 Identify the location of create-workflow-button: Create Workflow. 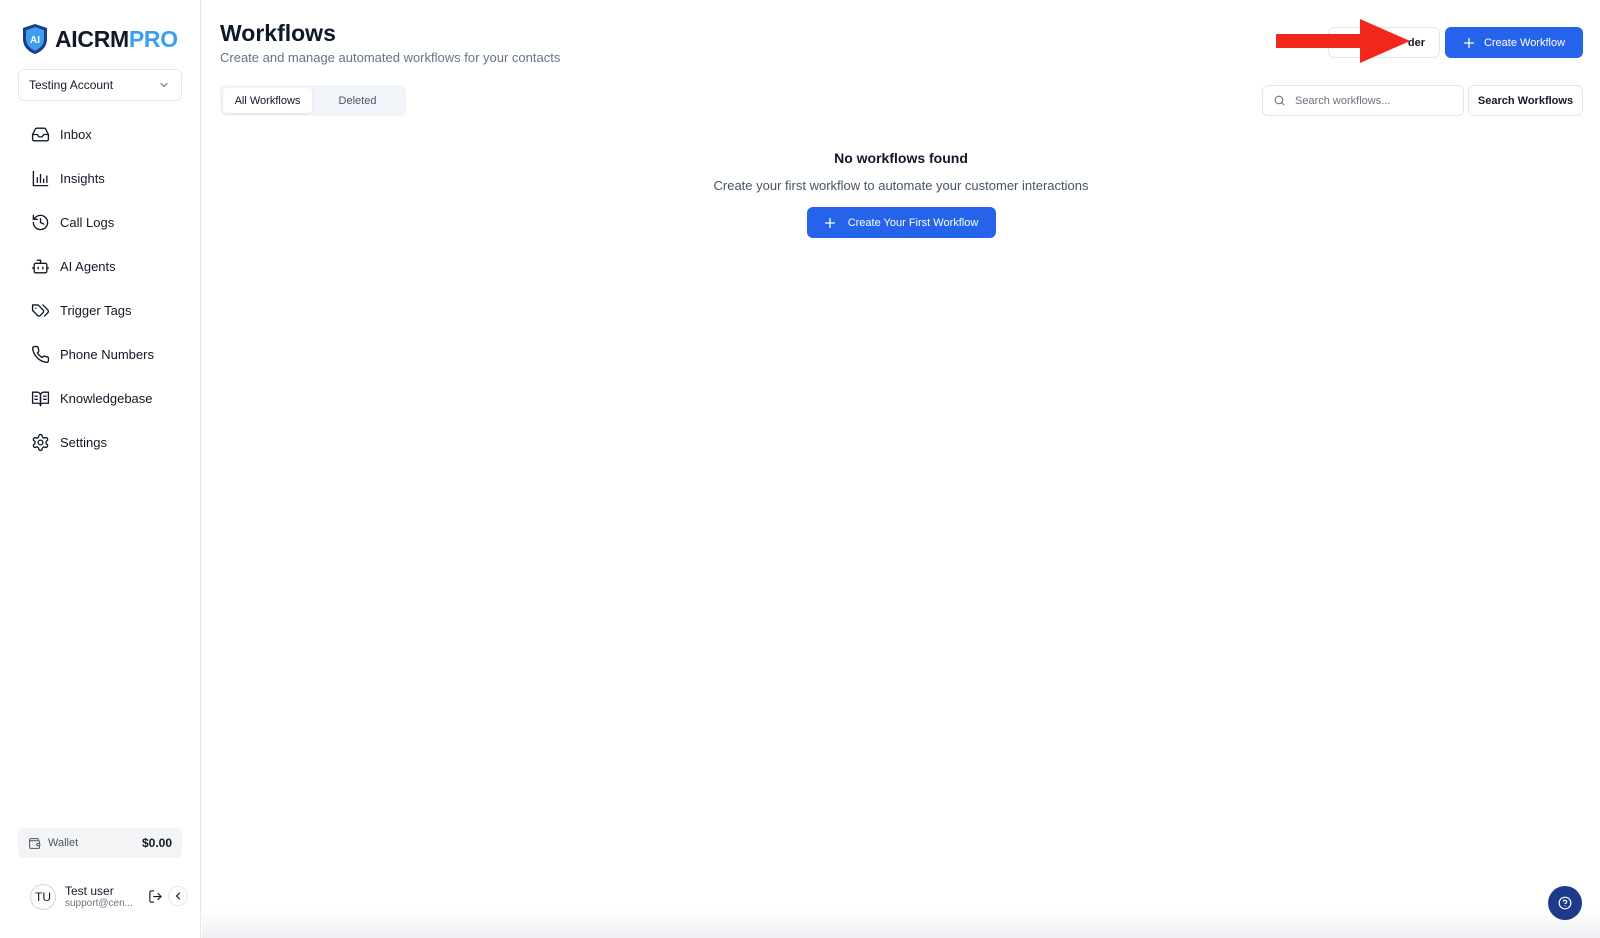
(1514, 42).